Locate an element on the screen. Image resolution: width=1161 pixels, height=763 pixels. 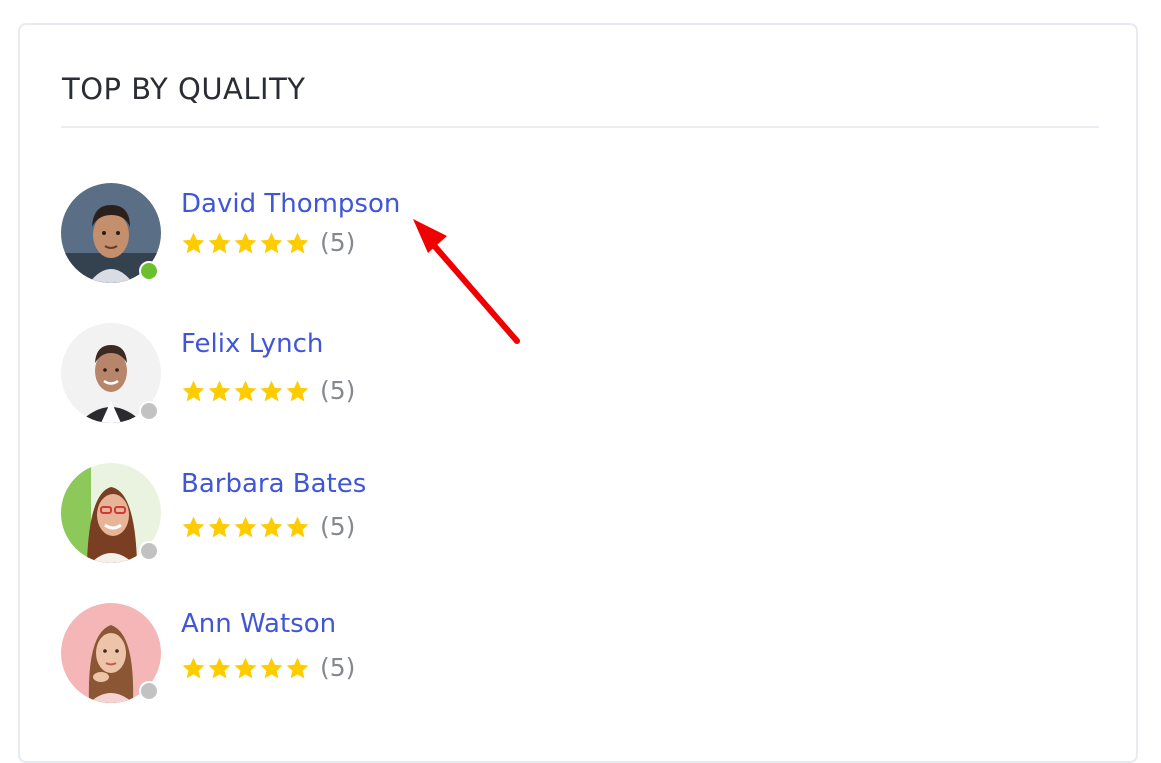
title-divider is located at coordinates (580, 127).